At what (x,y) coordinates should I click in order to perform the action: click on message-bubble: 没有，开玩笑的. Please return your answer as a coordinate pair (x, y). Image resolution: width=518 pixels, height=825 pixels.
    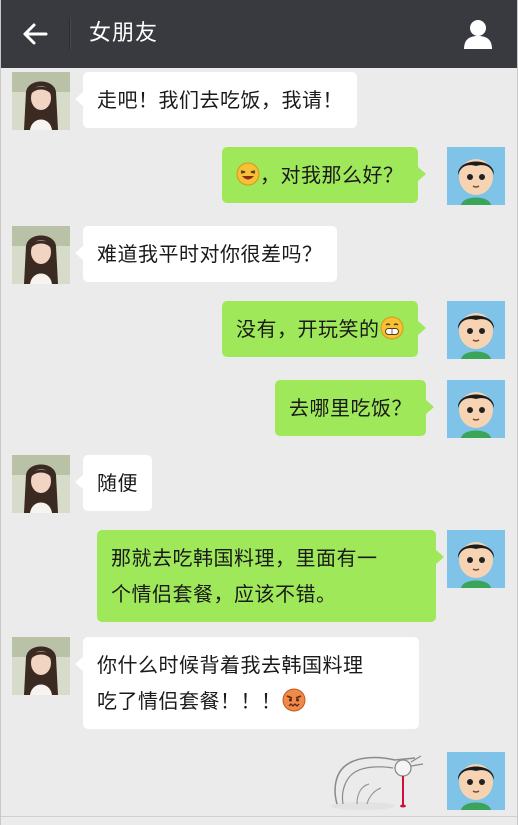
    Looking at the image, I should click on (323, 329).